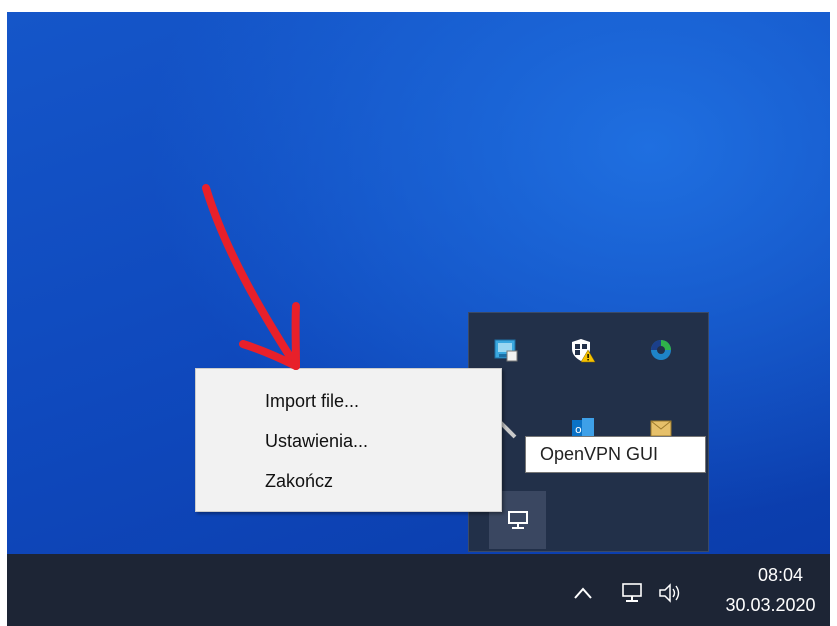 The image size is (837, 626). Describe the element at coordinates (632, 593) in the screenshot. I see `network-icon` at that location.